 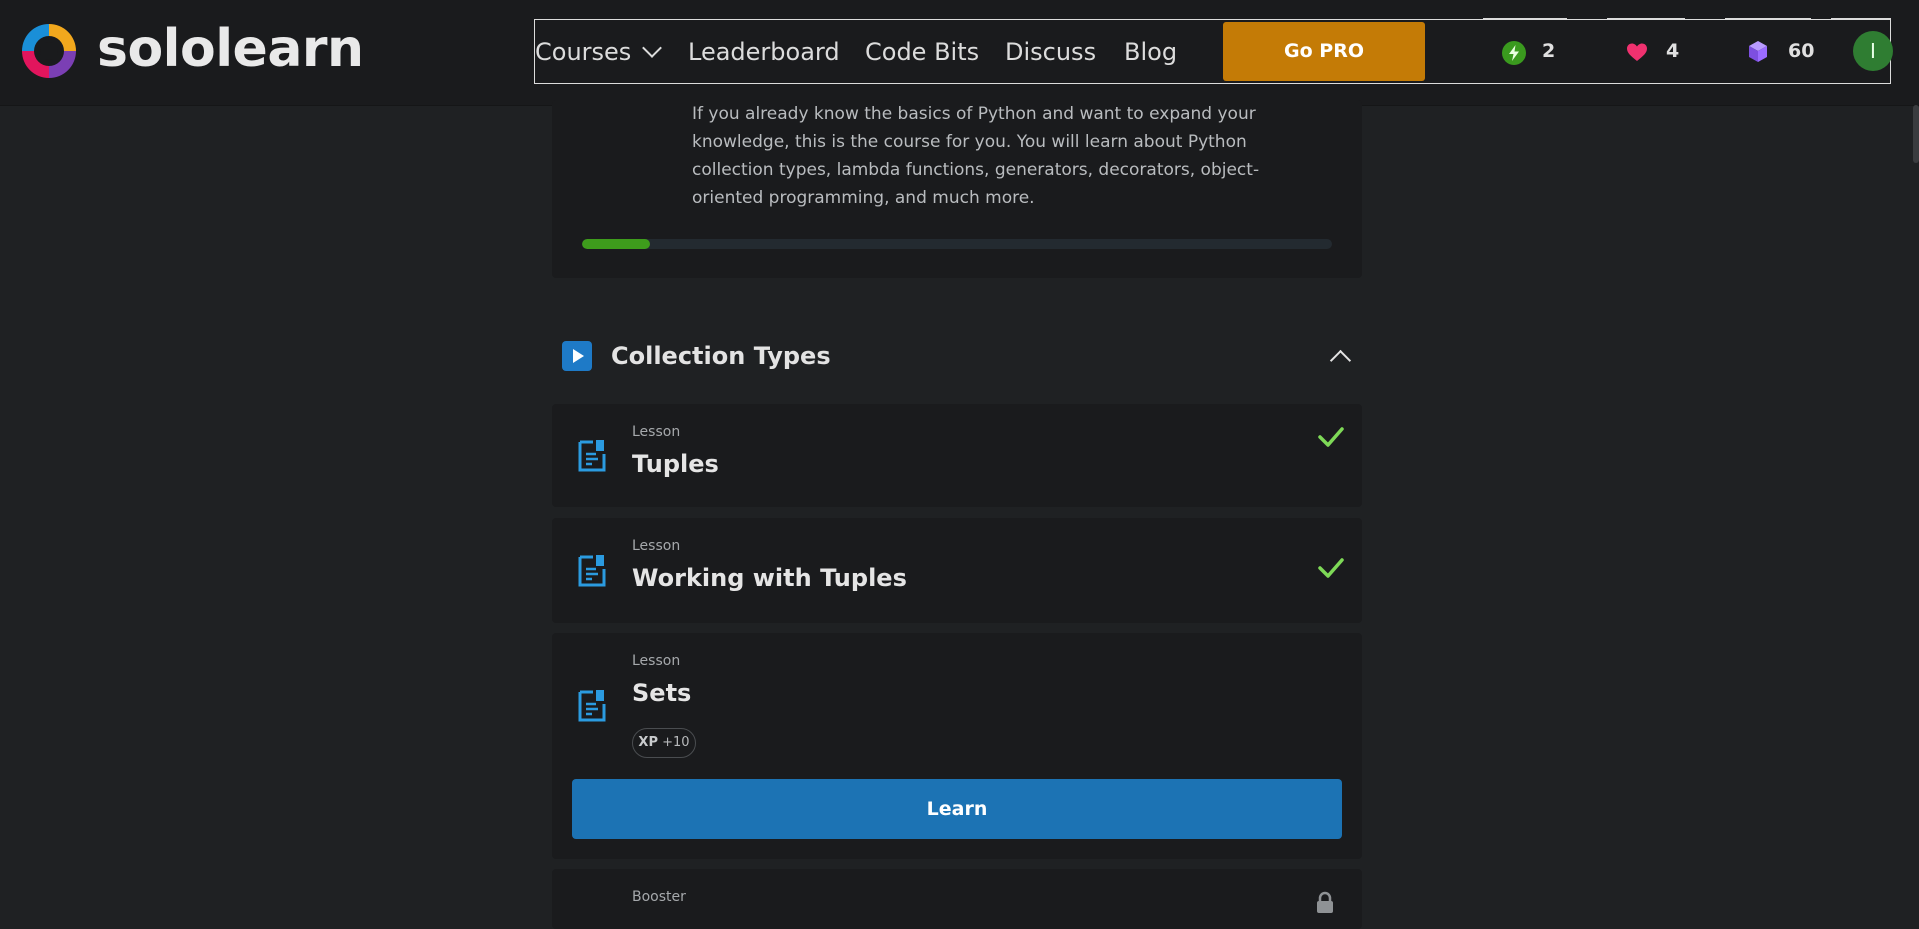 I want to click on xp-value: +10, so click(x=676, y=742).